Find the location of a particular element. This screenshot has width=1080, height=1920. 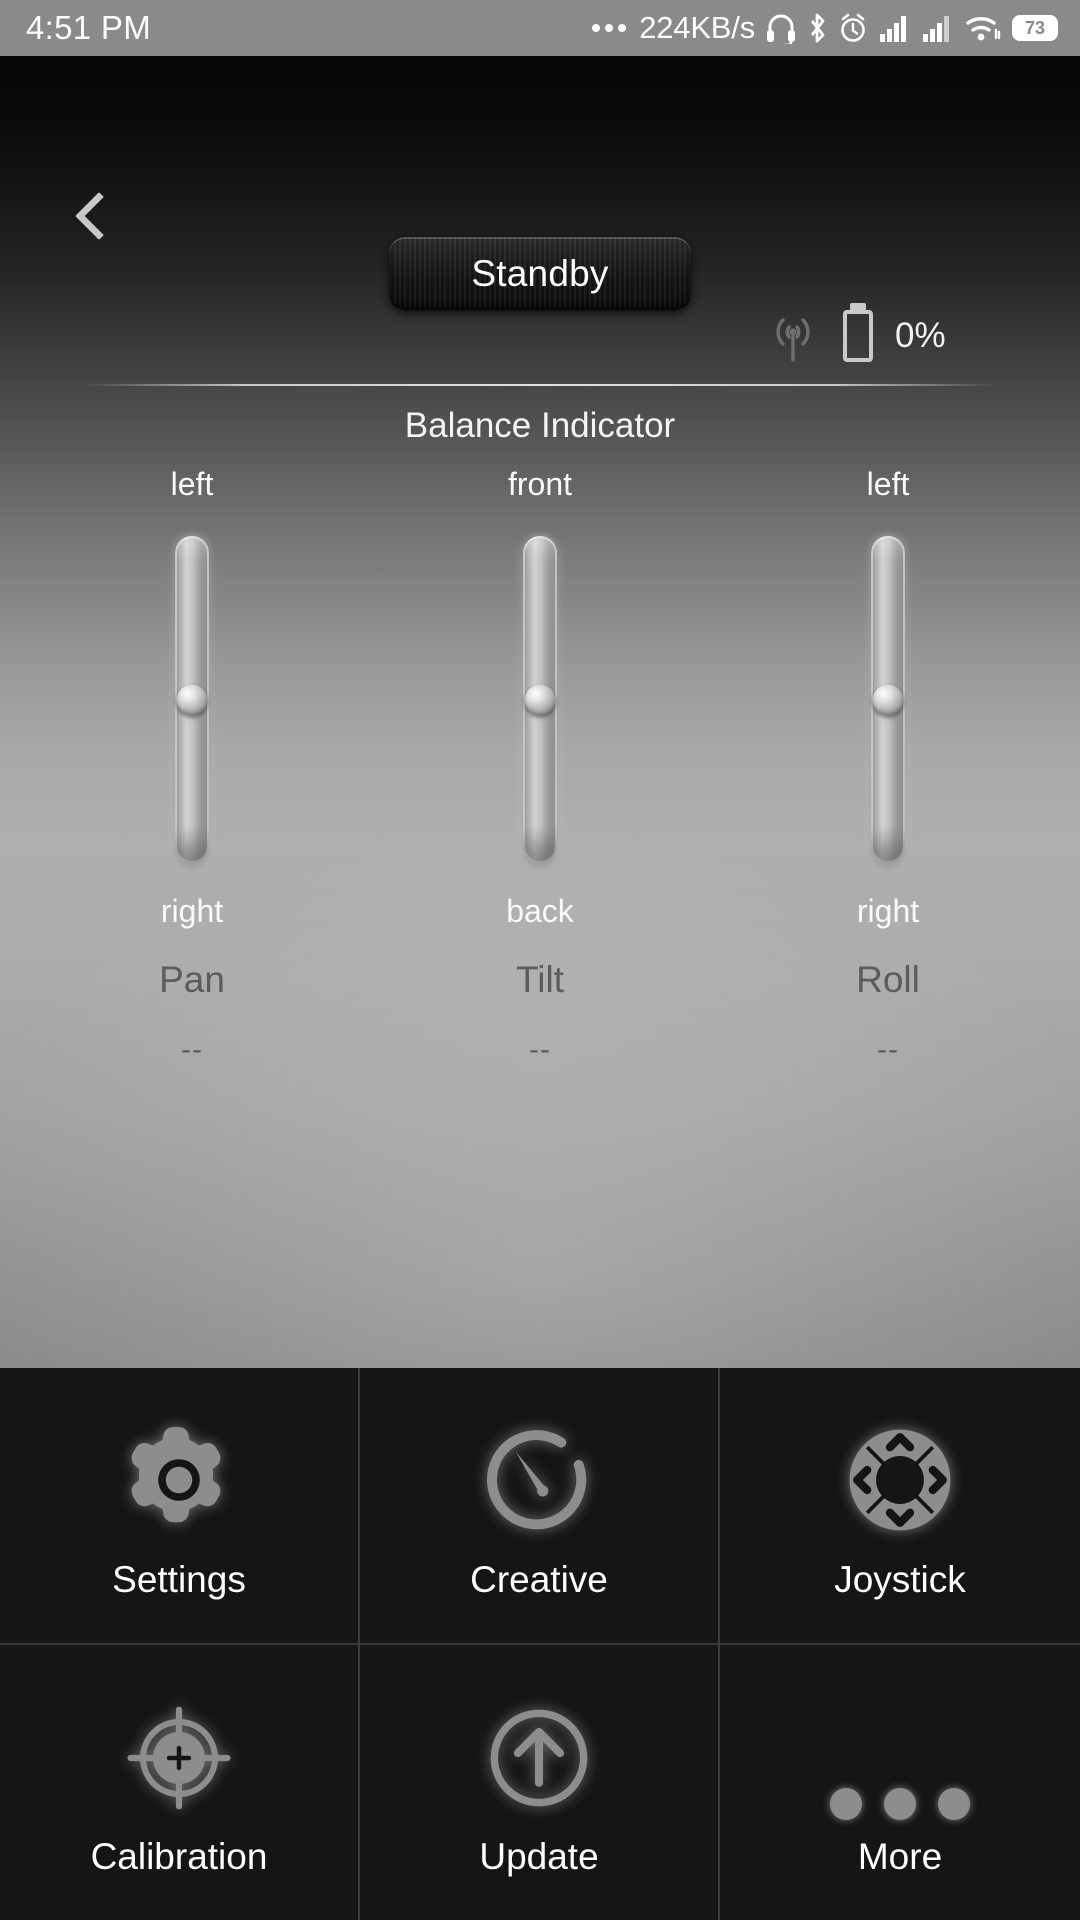

gauge-icon is located at coordinates (539, 1477).